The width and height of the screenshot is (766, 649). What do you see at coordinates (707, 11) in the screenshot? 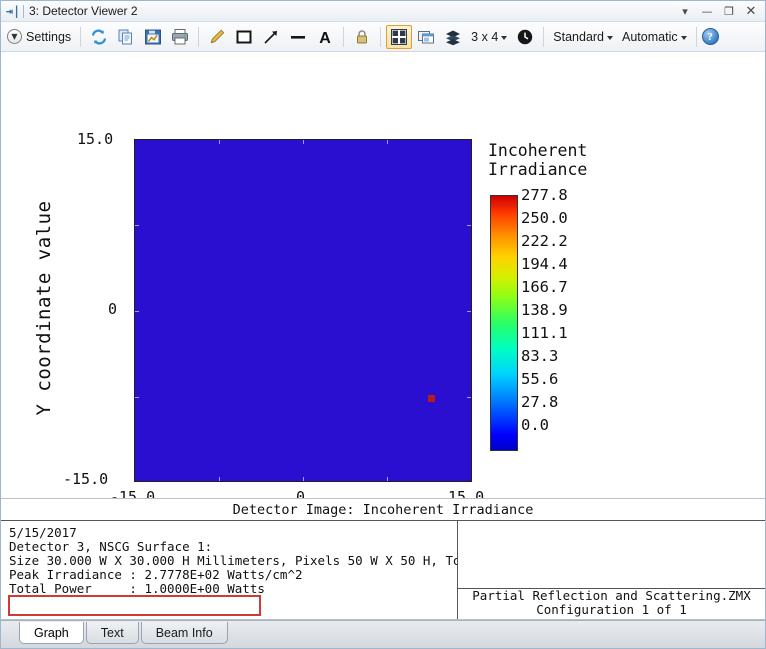
I see `minimize-button: —` at bounding box center [707, 11].